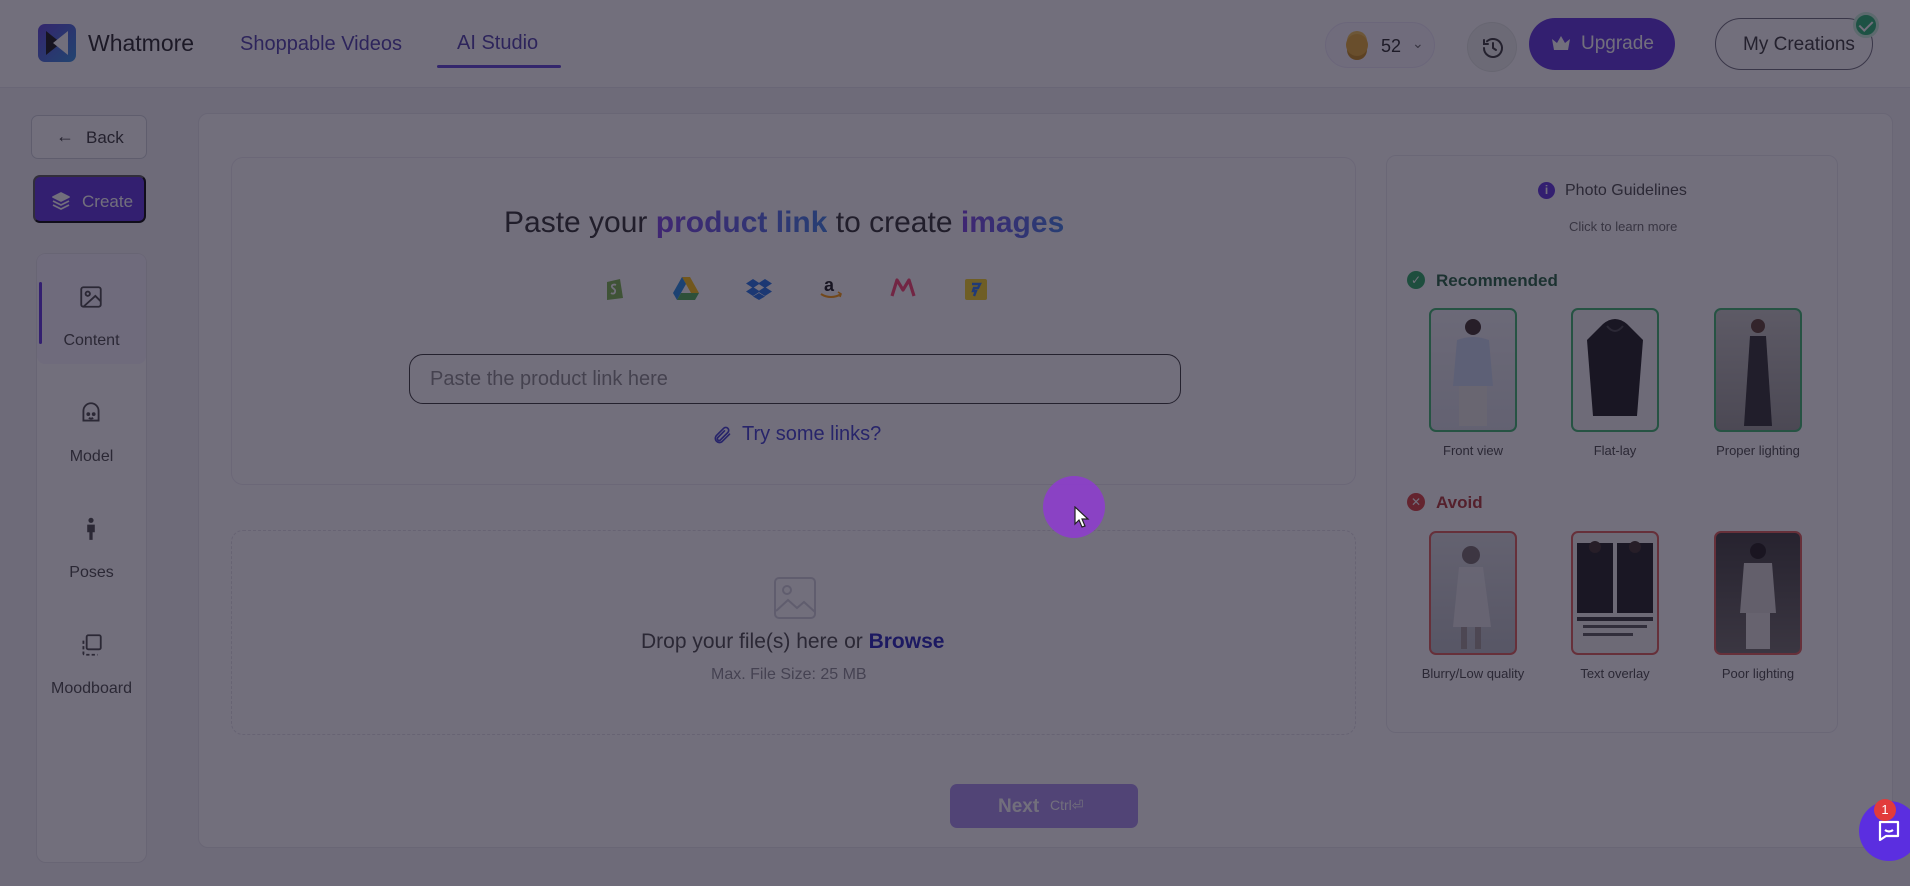 The width and height of the screenshot is (1910, 886). I want to click on notification-badge: 1, so click(1885, 810).